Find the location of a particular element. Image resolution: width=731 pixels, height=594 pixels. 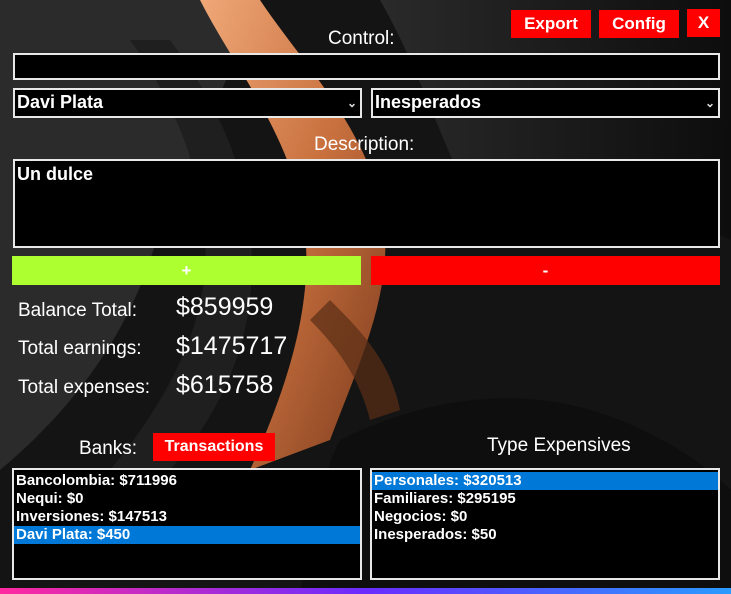

list-item: Inversiones: $147513 is located at coordinates (187, 517).